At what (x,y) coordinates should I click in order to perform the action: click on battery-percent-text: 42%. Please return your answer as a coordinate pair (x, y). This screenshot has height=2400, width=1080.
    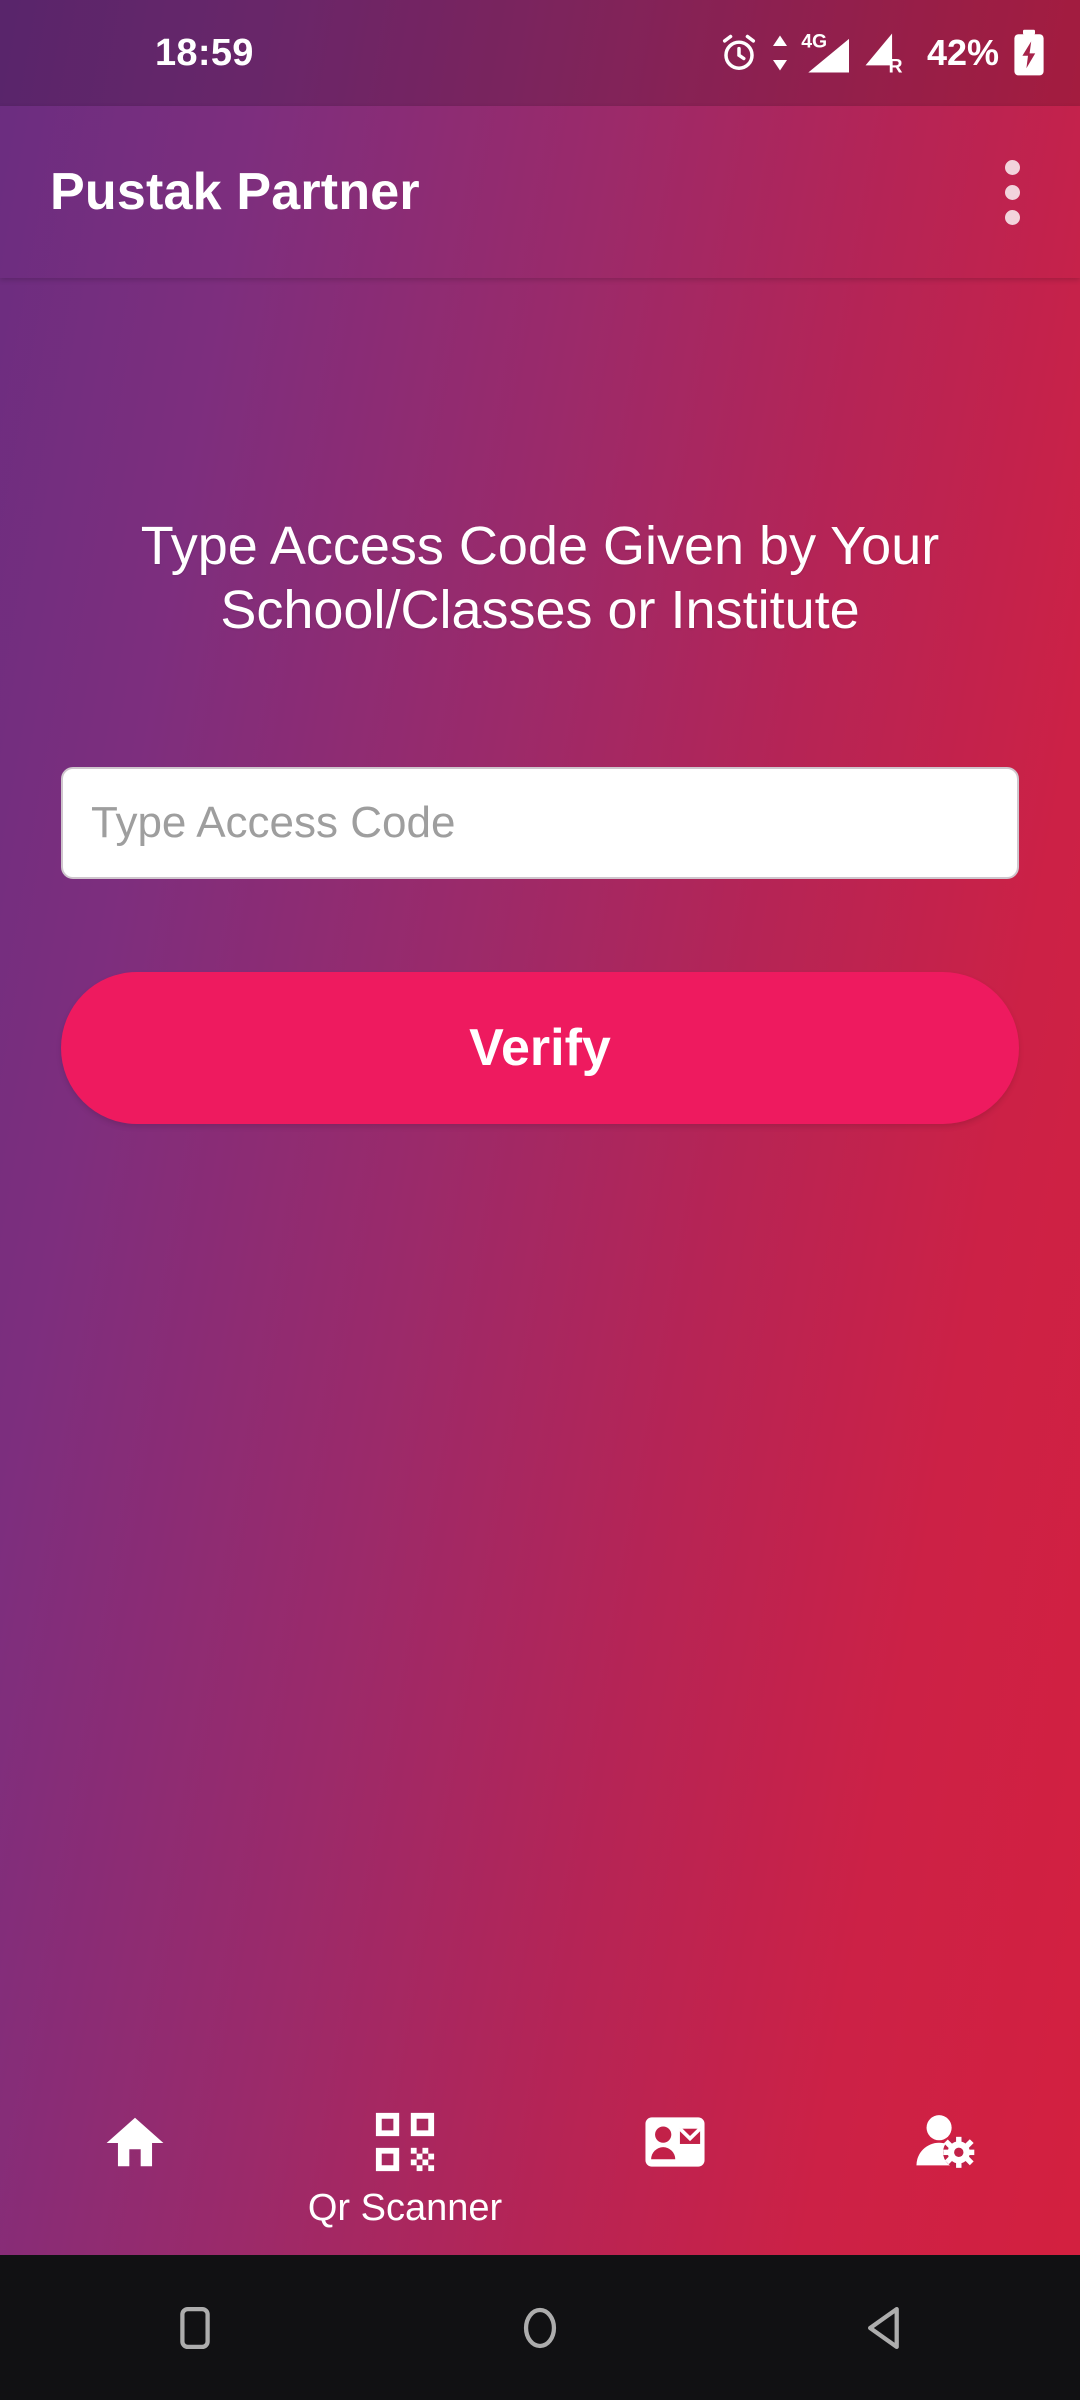
    Looking at the image, I should click on (962, 52).